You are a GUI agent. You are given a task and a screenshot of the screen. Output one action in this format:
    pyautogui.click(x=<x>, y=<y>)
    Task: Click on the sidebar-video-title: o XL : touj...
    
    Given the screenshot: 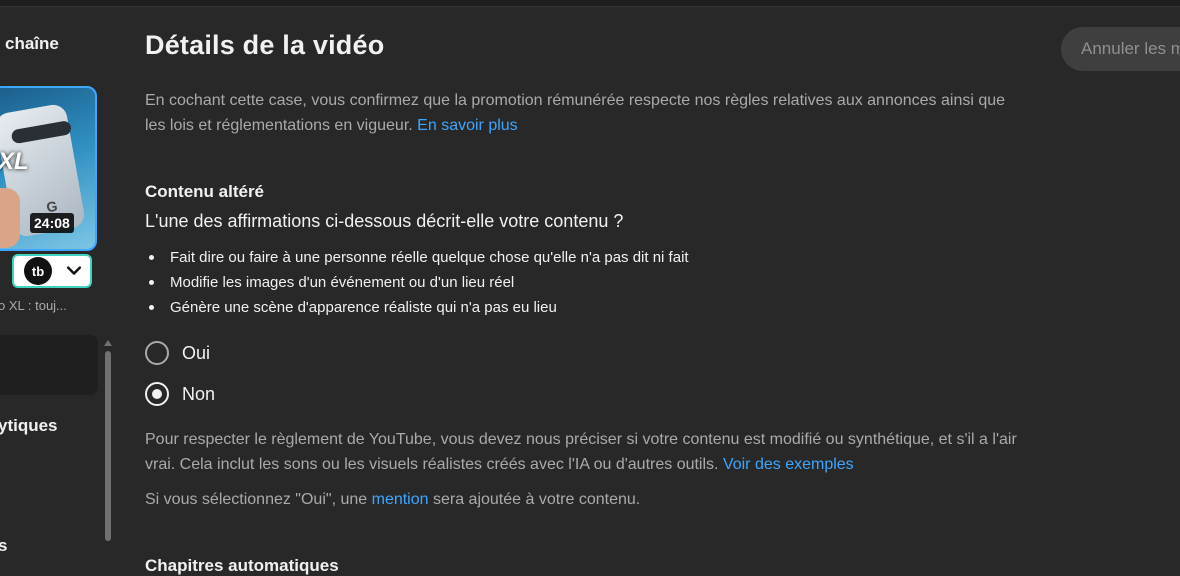 What is the action you would take?
    pyautogui.click(x=33, y=305)
    